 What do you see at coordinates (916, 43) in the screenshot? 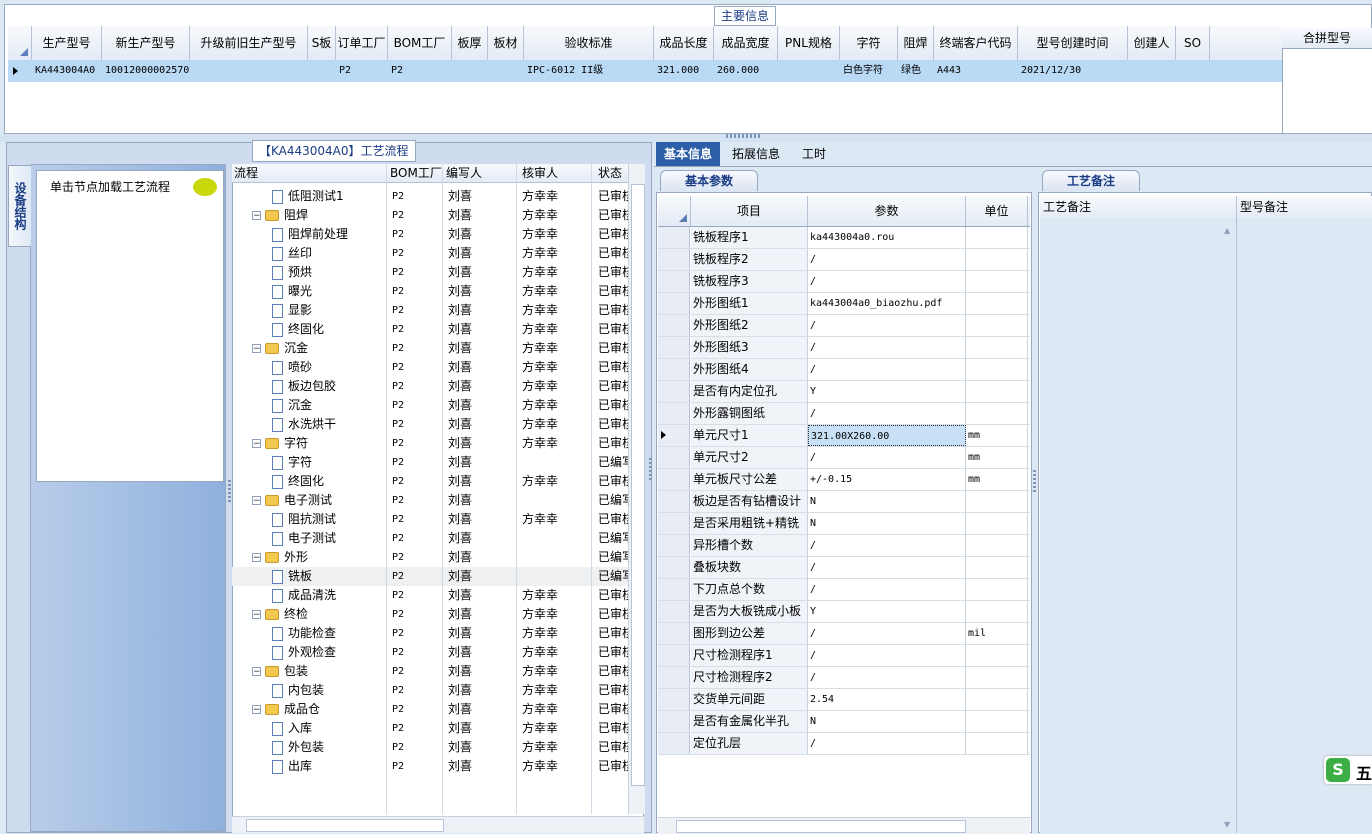
I see `top-col-header: 阻焊` at bounding box center [916, 43].